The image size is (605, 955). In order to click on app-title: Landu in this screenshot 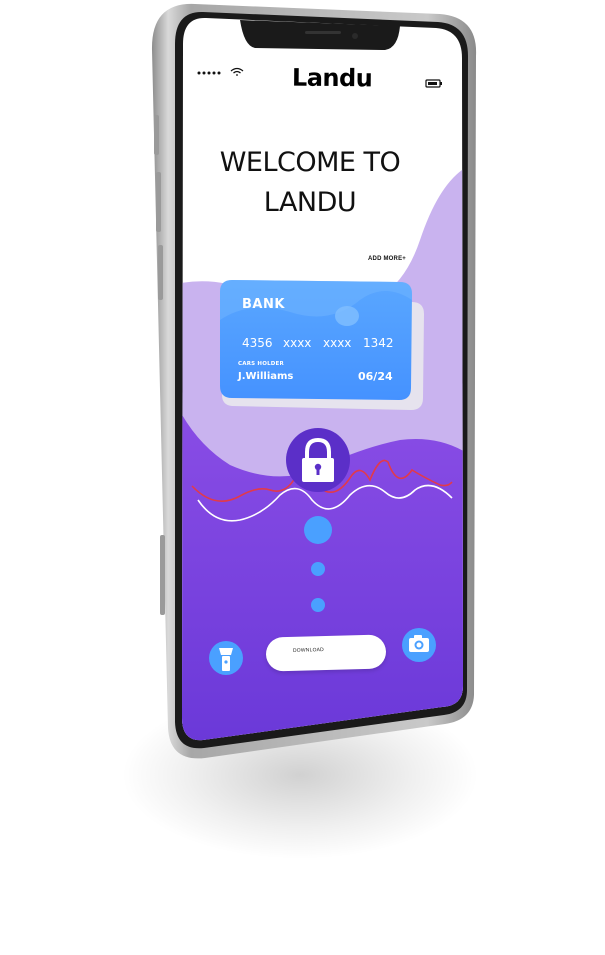, I will do `click(332, 78)`.